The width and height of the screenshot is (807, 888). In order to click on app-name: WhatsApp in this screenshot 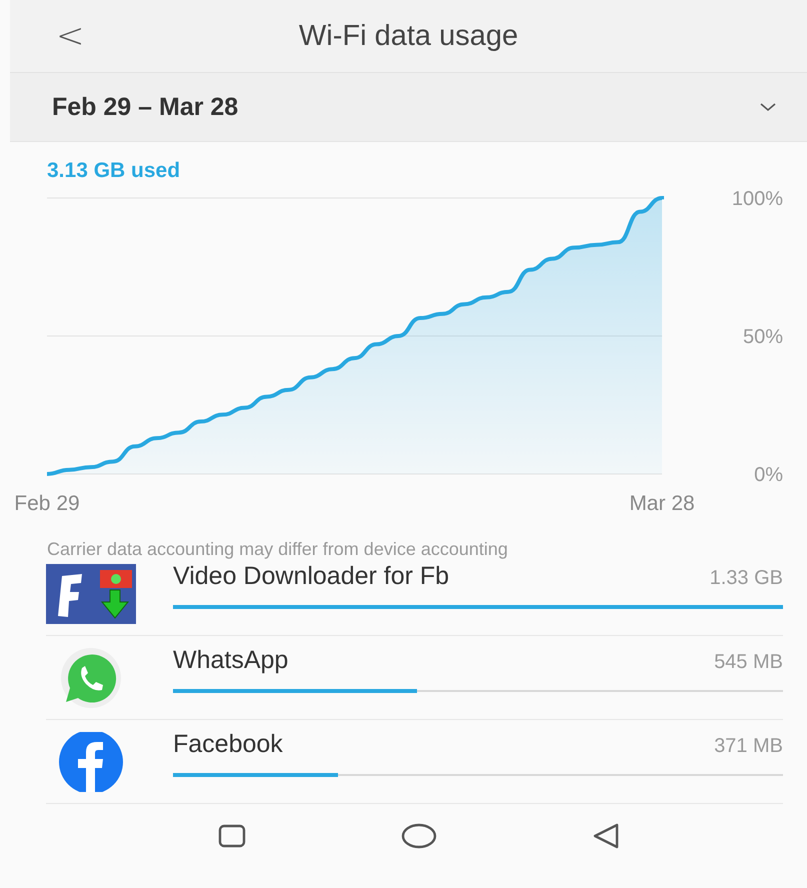, I will do `click(230, 660)`.